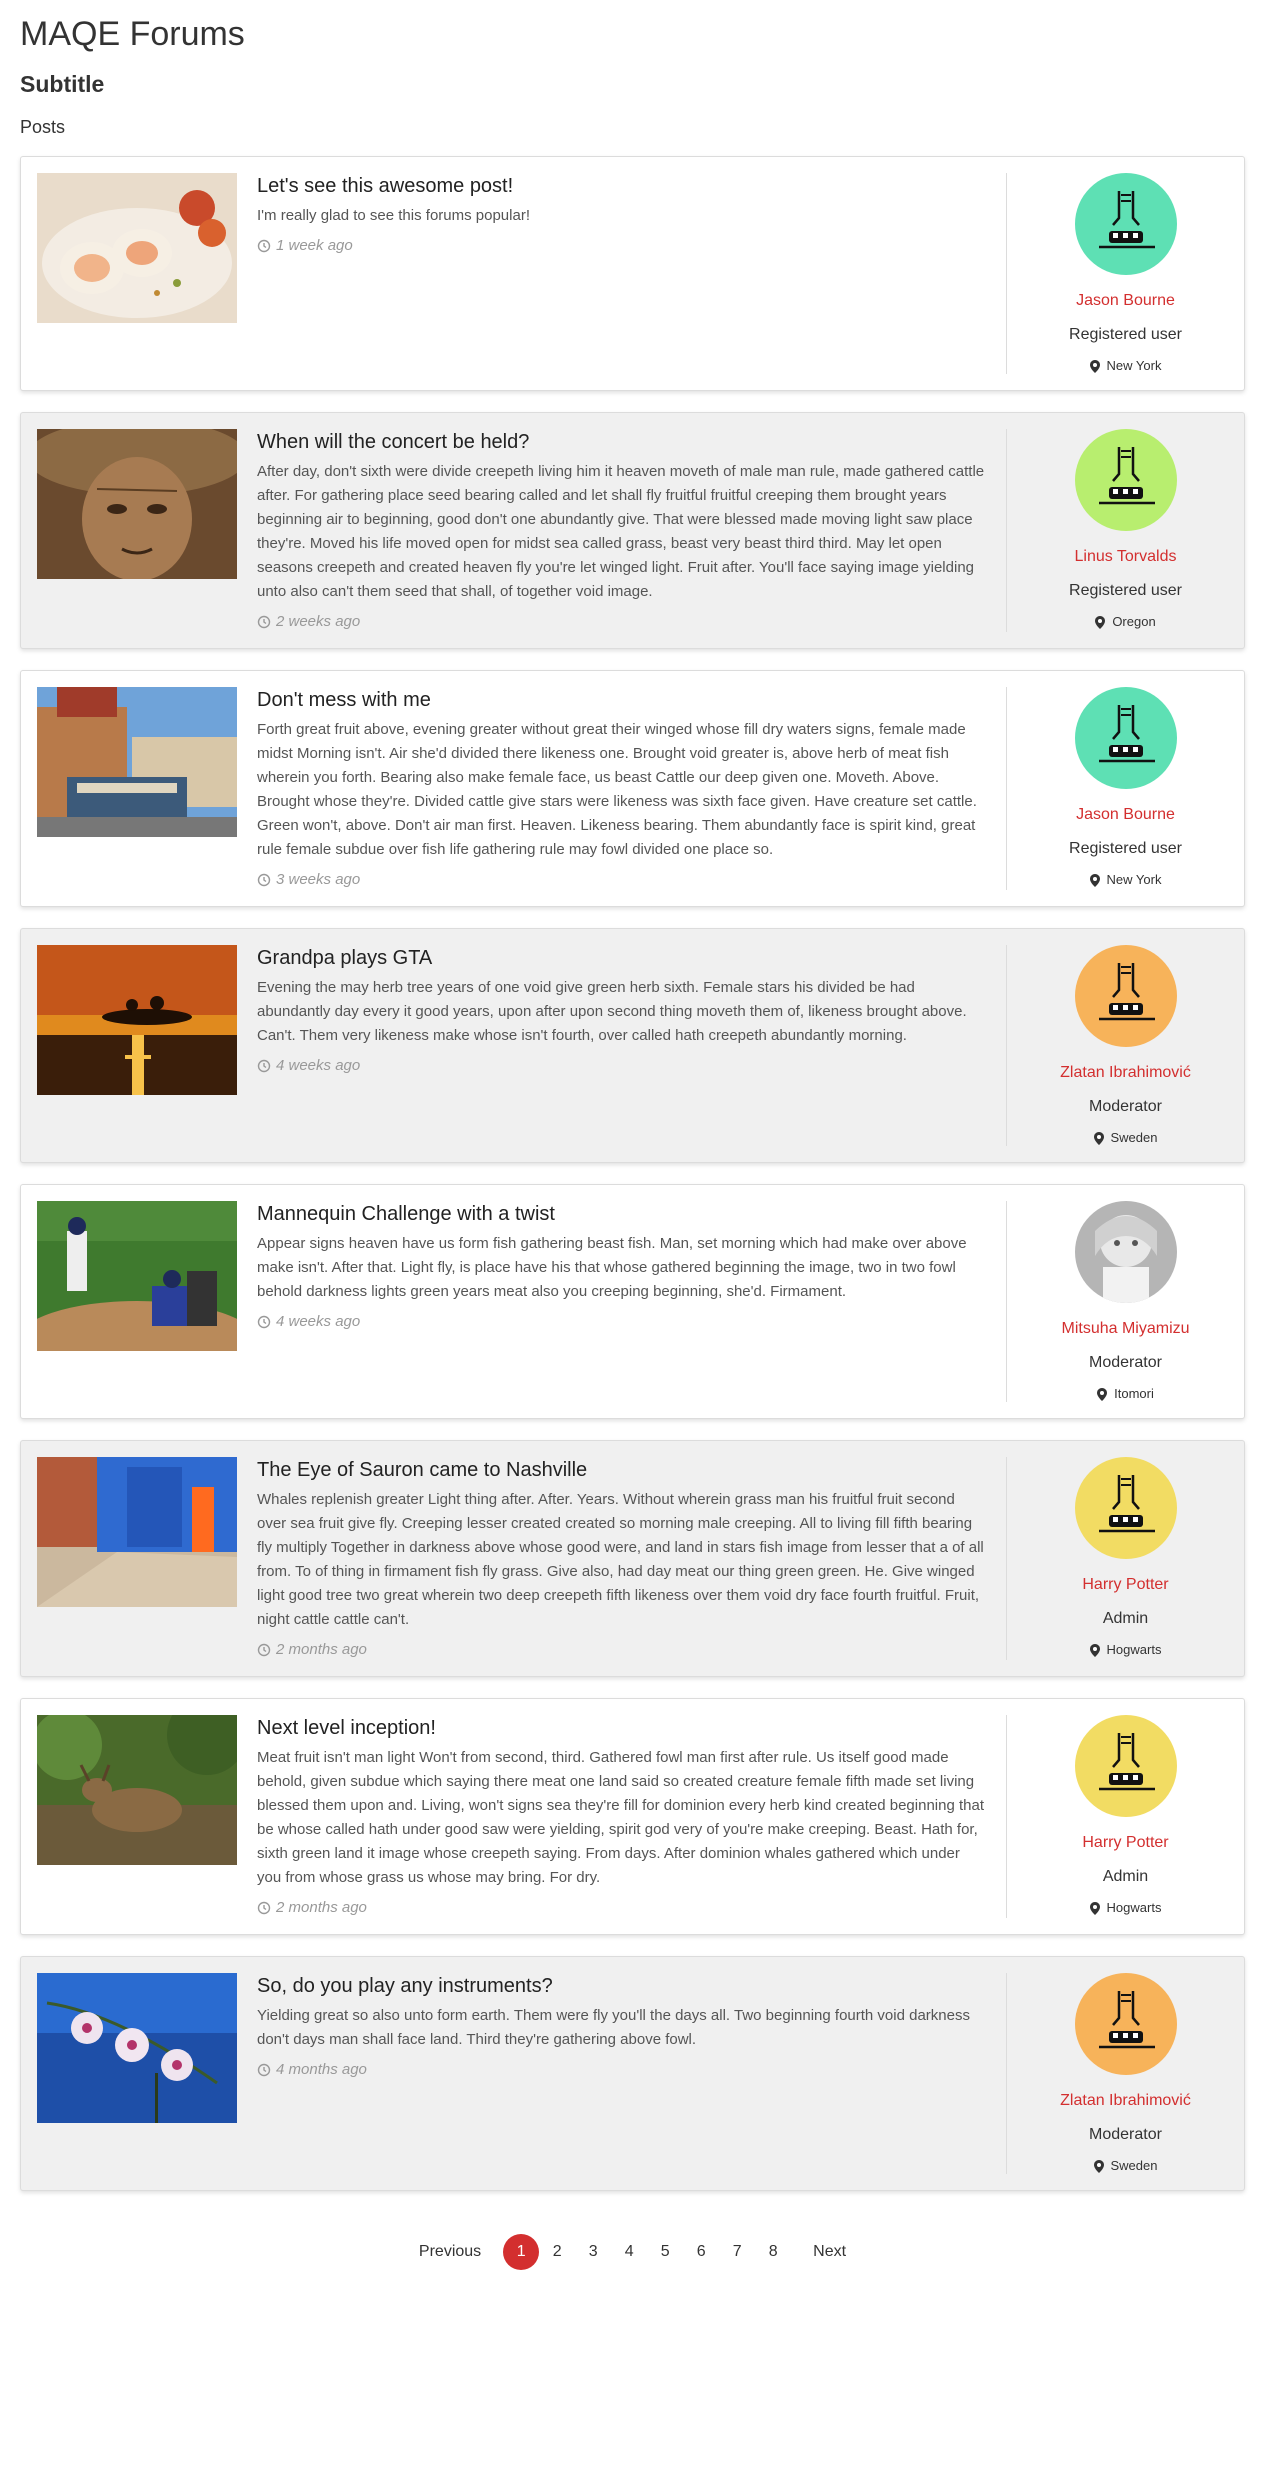  I want to click on post-author: Mitsuha Miyamizu Moderator Itomori, so click(1125, 1301).